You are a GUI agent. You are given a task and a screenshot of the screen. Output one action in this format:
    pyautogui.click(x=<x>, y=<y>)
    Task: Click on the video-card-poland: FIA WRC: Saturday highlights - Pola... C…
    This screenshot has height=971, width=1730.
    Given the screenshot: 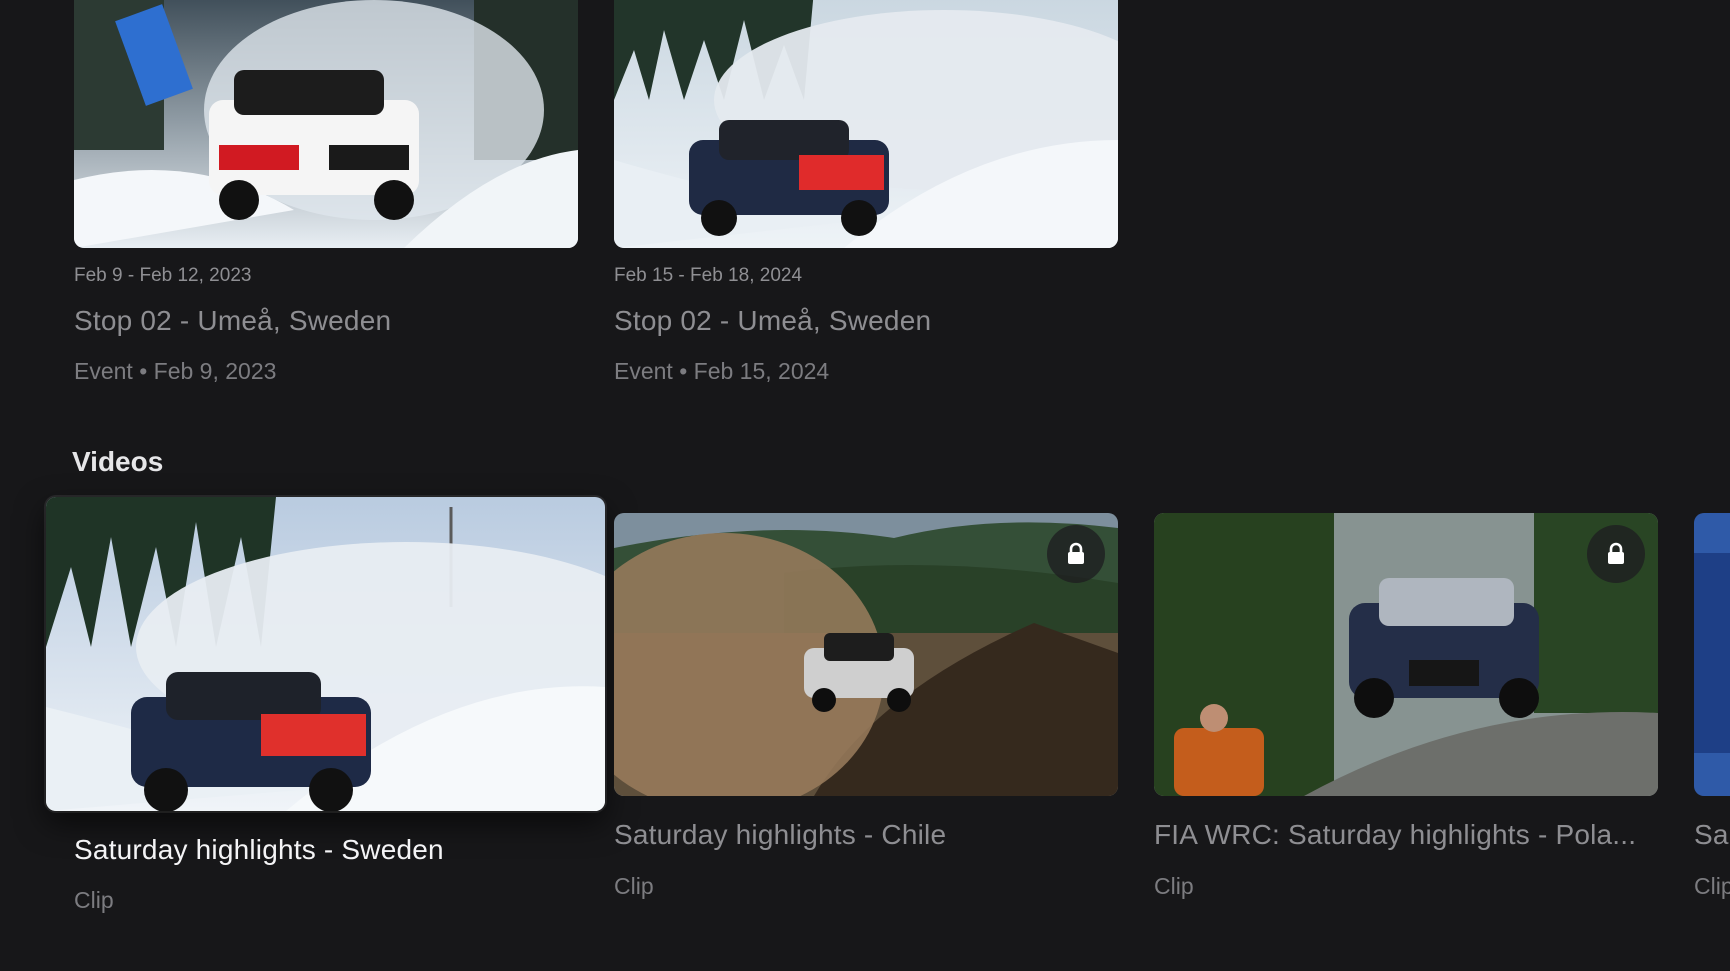 What is the action you would take?
    pyautogui.click(x=1406, y=713)
    